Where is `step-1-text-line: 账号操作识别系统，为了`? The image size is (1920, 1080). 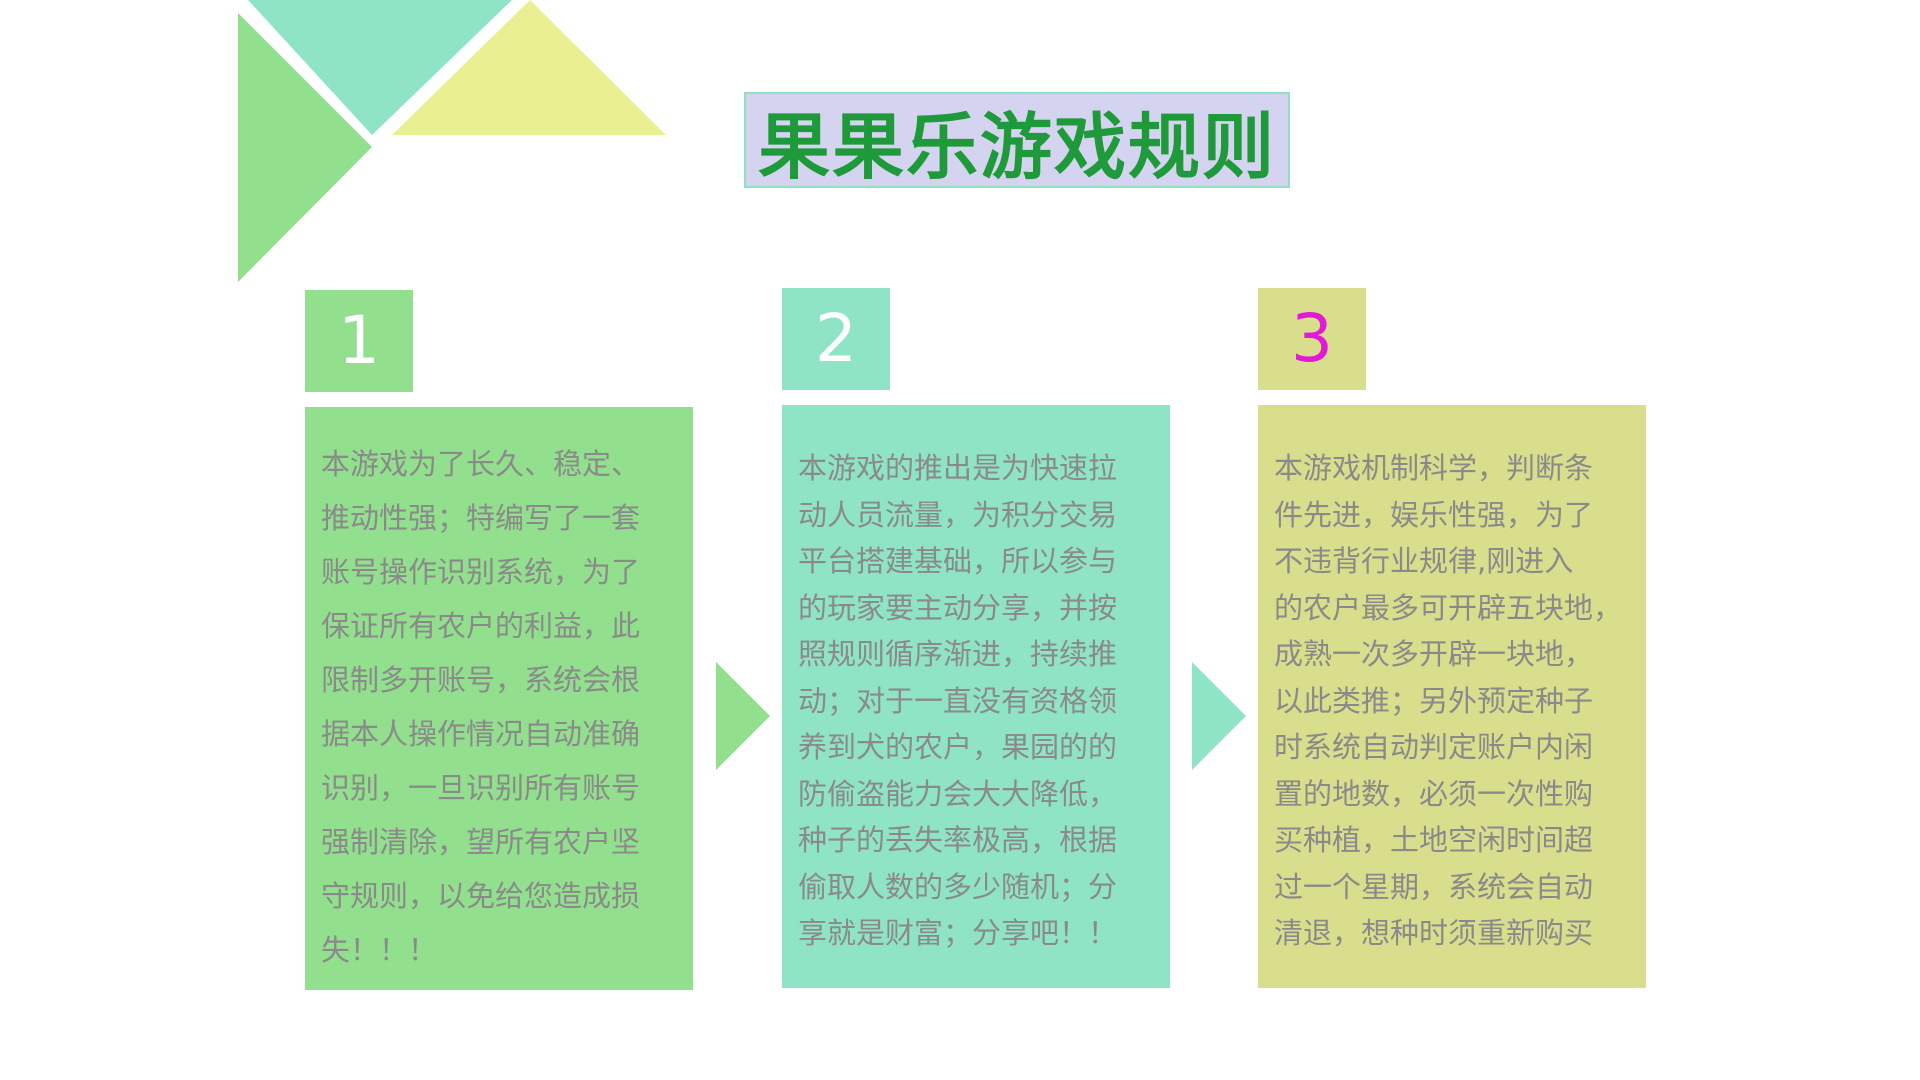
step-1-text-line: 账号操作识别系统，为了 is located at coordinates (481, 572).